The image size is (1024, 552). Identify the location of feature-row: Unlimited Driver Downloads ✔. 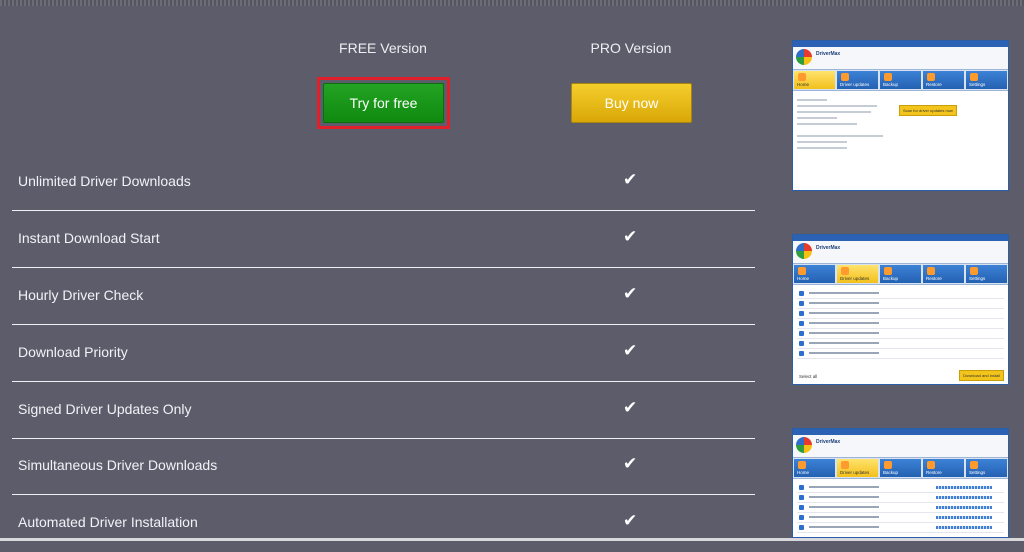
(383, 183).